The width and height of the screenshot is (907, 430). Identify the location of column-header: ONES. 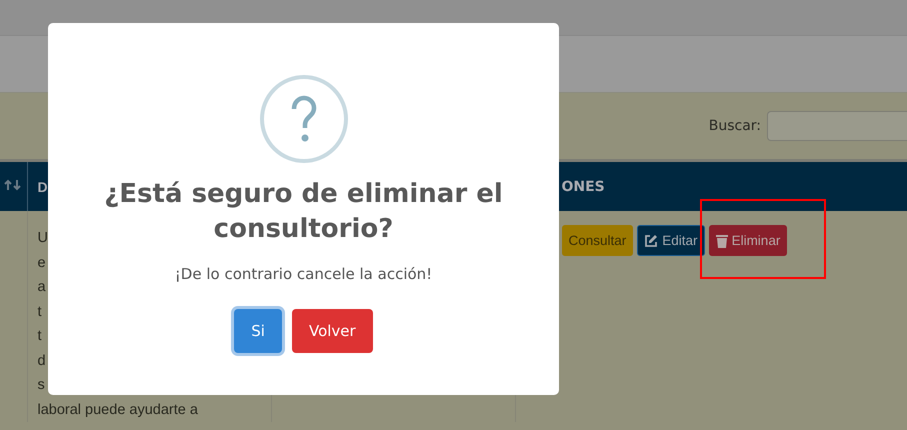
(583, 186).